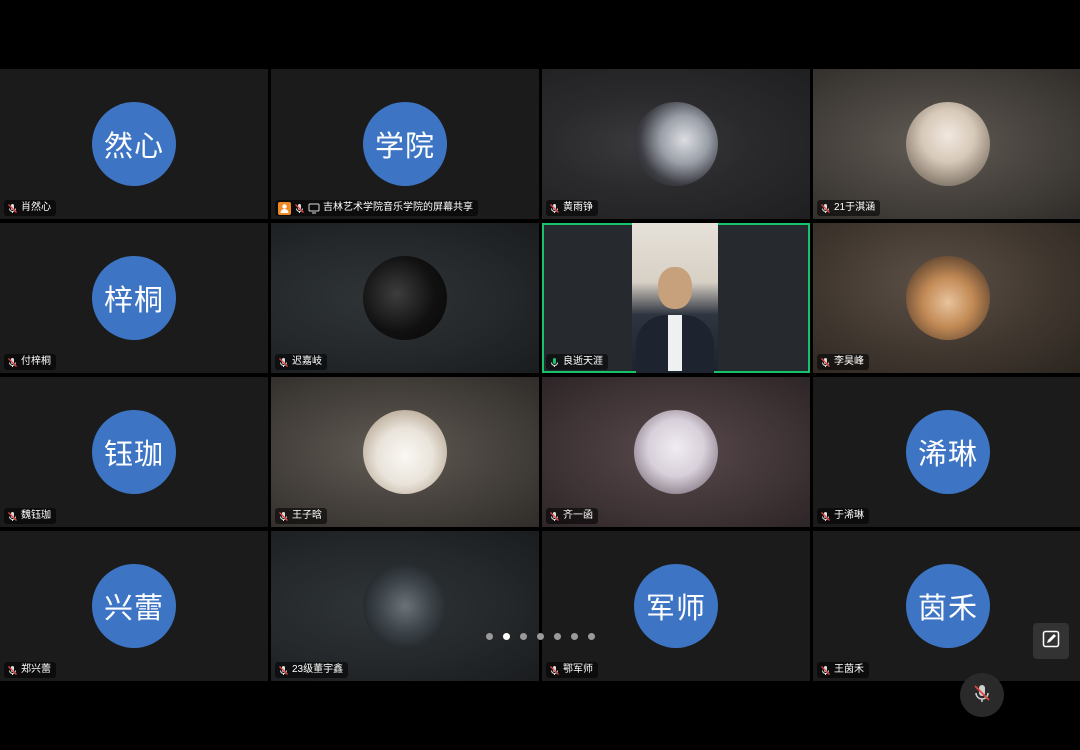 This screenshot has width=1080, height=750. I want to click on participant-tile: 23级董宇鑫, so click(405, 606).